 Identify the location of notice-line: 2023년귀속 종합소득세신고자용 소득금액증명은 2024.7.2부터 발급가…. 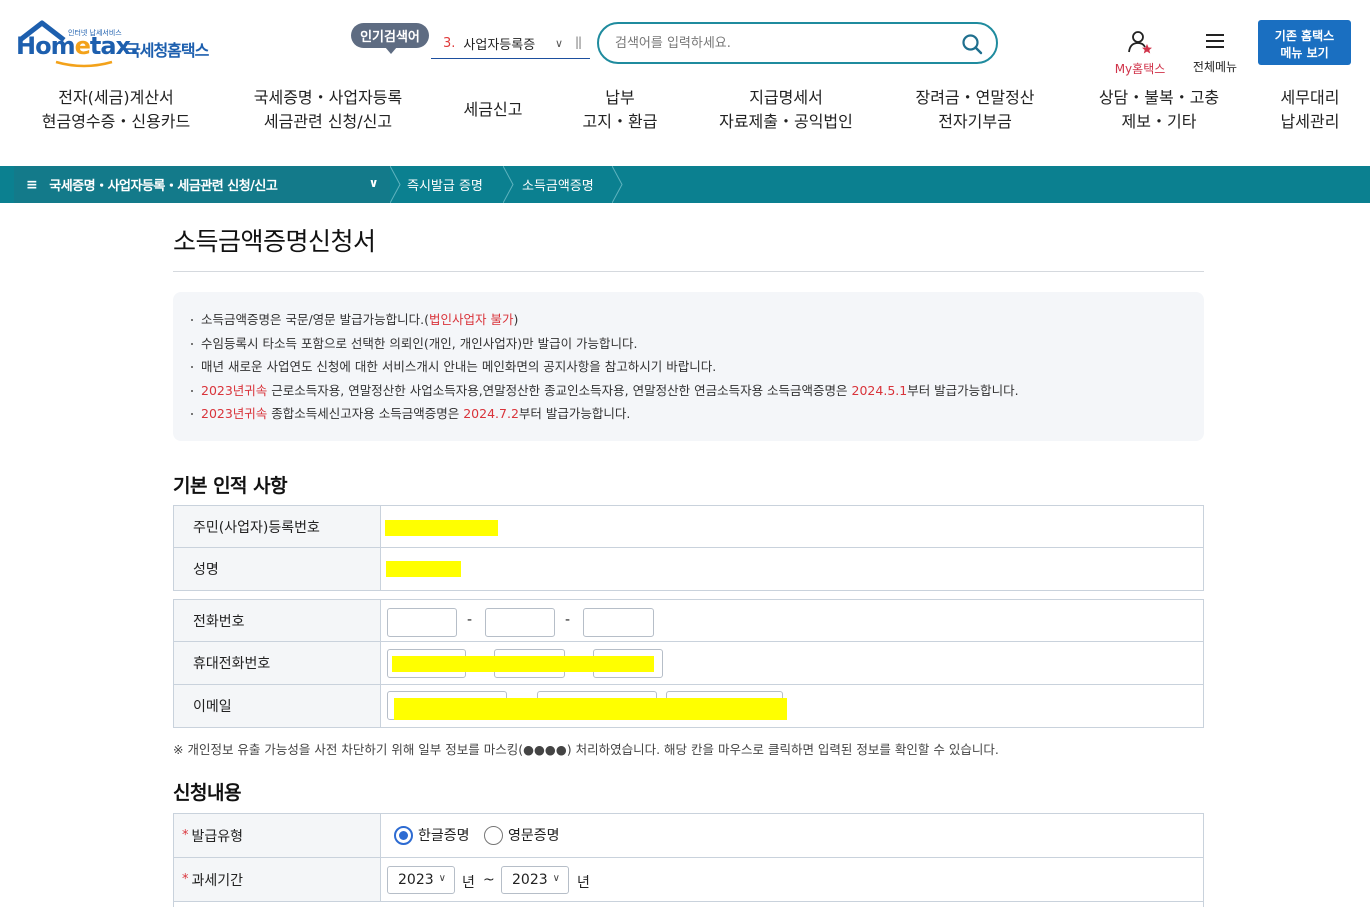
(696, 414).